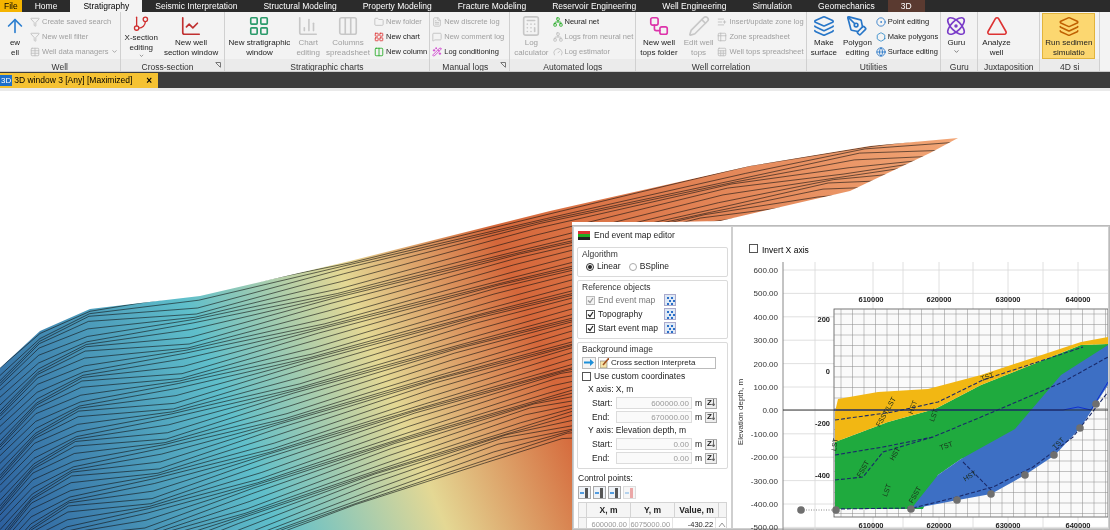  I want to click on document-tab: 3D 3D window 3 [Any] [Maximized] ×, so click(79, 80).